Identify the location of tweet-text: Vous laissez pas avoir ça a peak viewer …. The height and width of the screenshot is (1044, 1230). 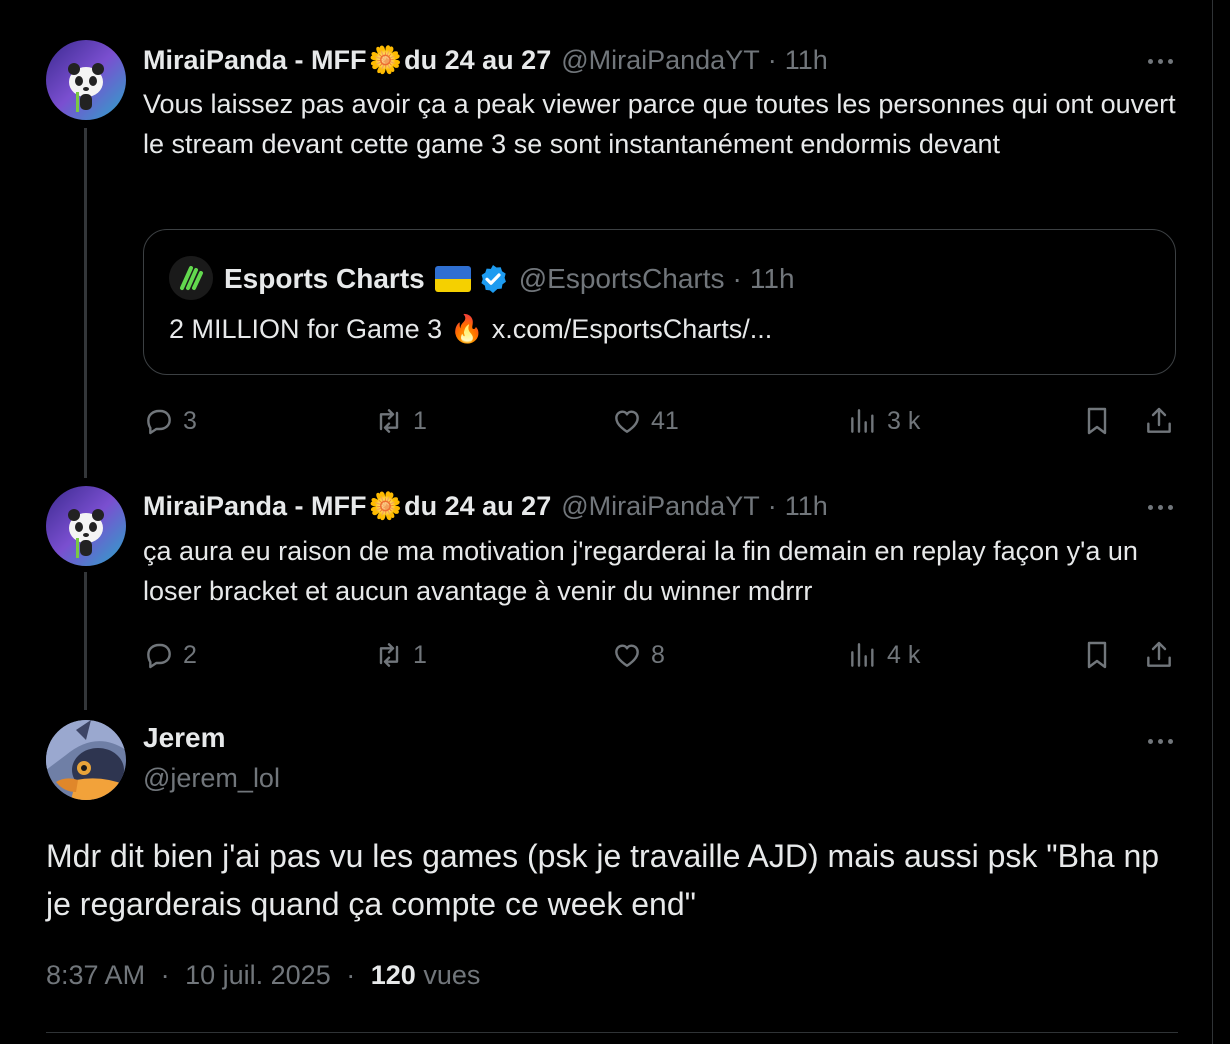
(659, 124).